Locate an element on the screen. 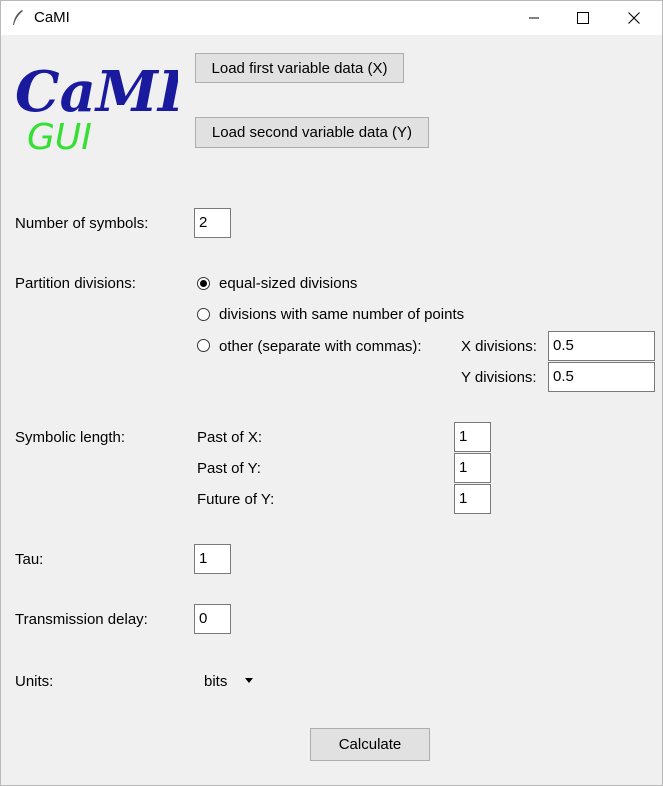 The height and width of the screenshot is (786, 663). tau-label: Tau: is located at coordinates (29, 559).